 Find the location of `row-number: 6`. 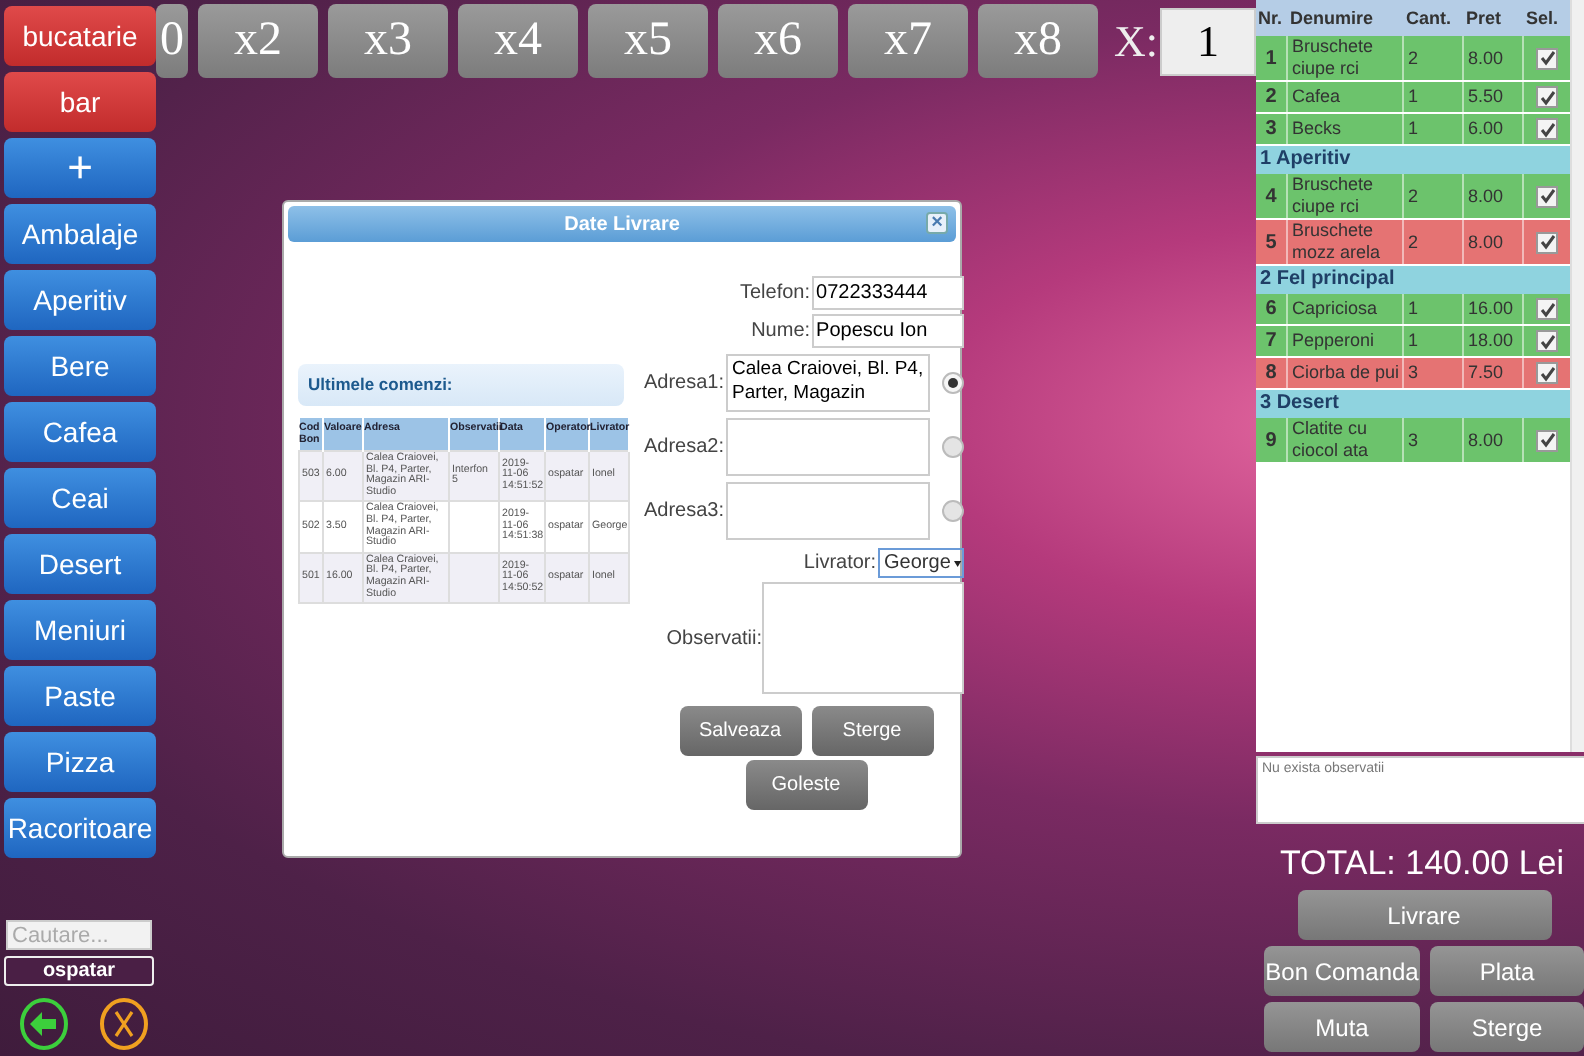

row-number: 6 is located at coordinates (1272, 309).